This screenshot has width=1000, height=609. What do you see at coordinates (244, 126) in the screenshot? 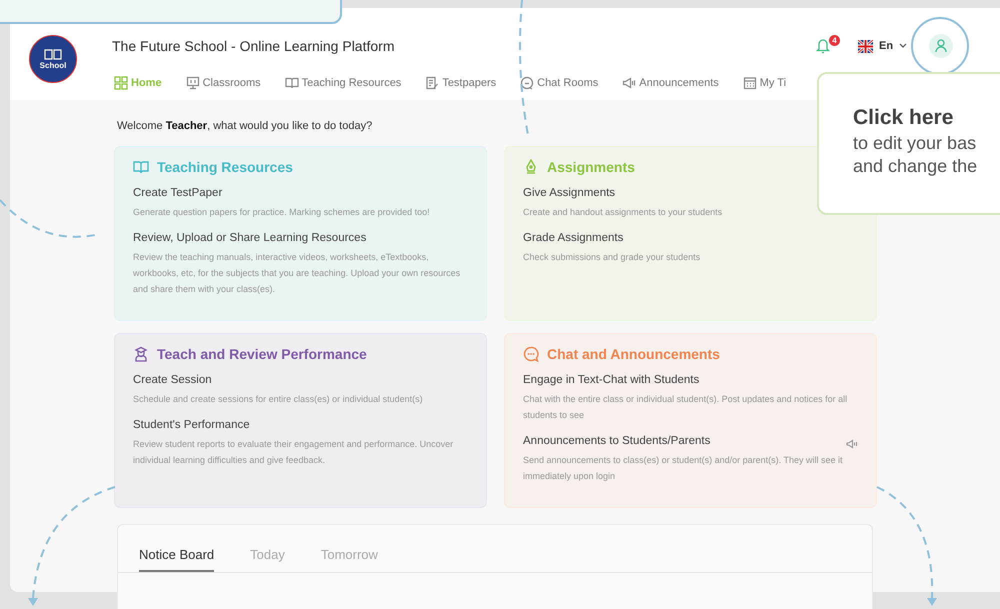
I see `welcome-message: Welcome Teacher, what would you like to do today?` at bounding box center [244, 126].